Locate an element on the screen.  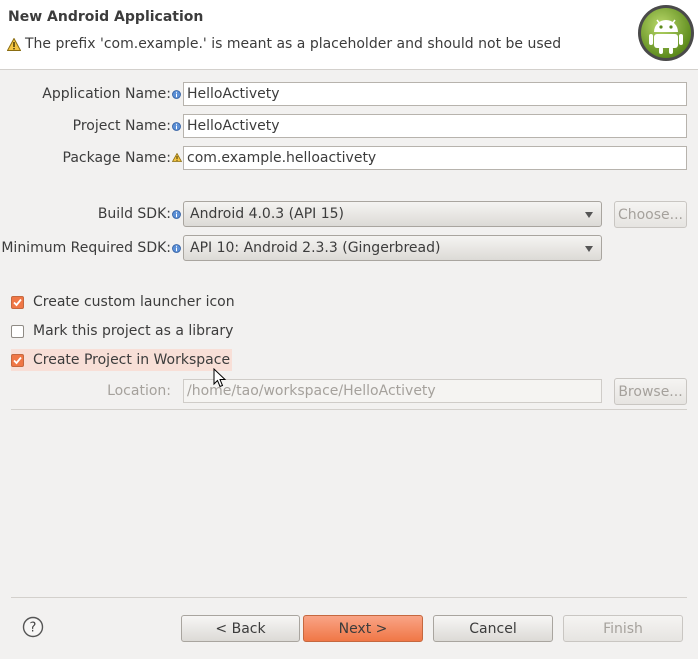
cancel-button: Cancel is located at coordinates (493, 628).